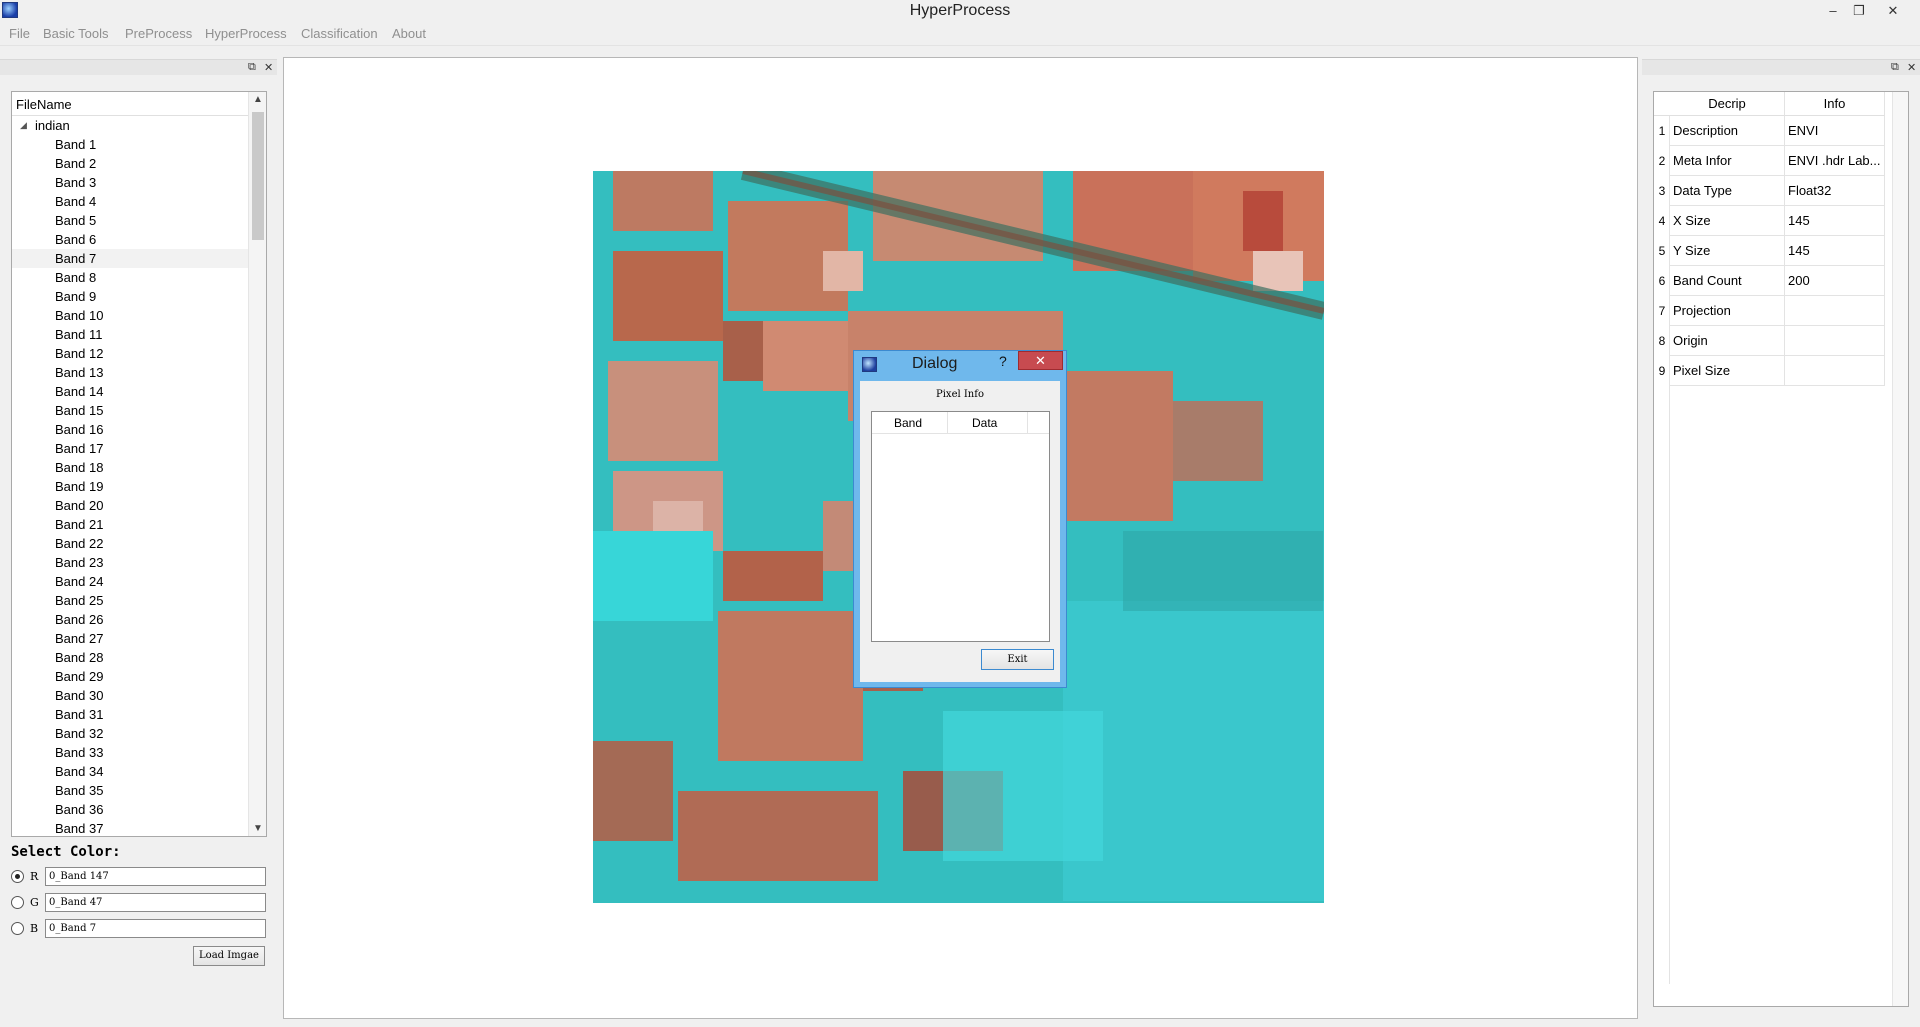  I want to click on tree-item-band: Band 25, so click(130, 600).